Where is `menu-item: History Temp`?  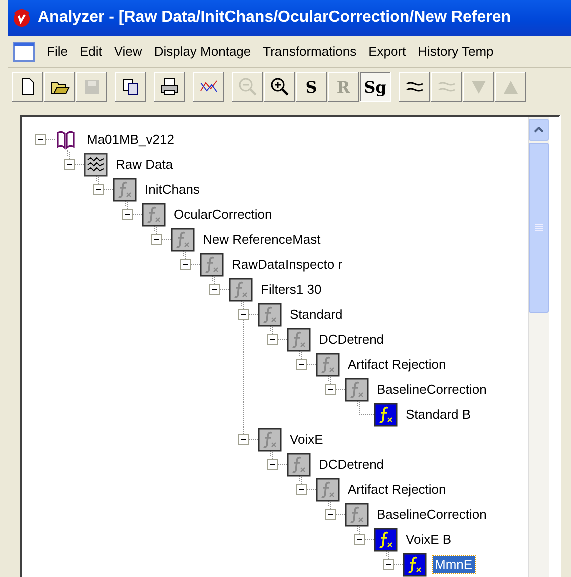 menu-item: History Temp is located at coordinates (456, 52).